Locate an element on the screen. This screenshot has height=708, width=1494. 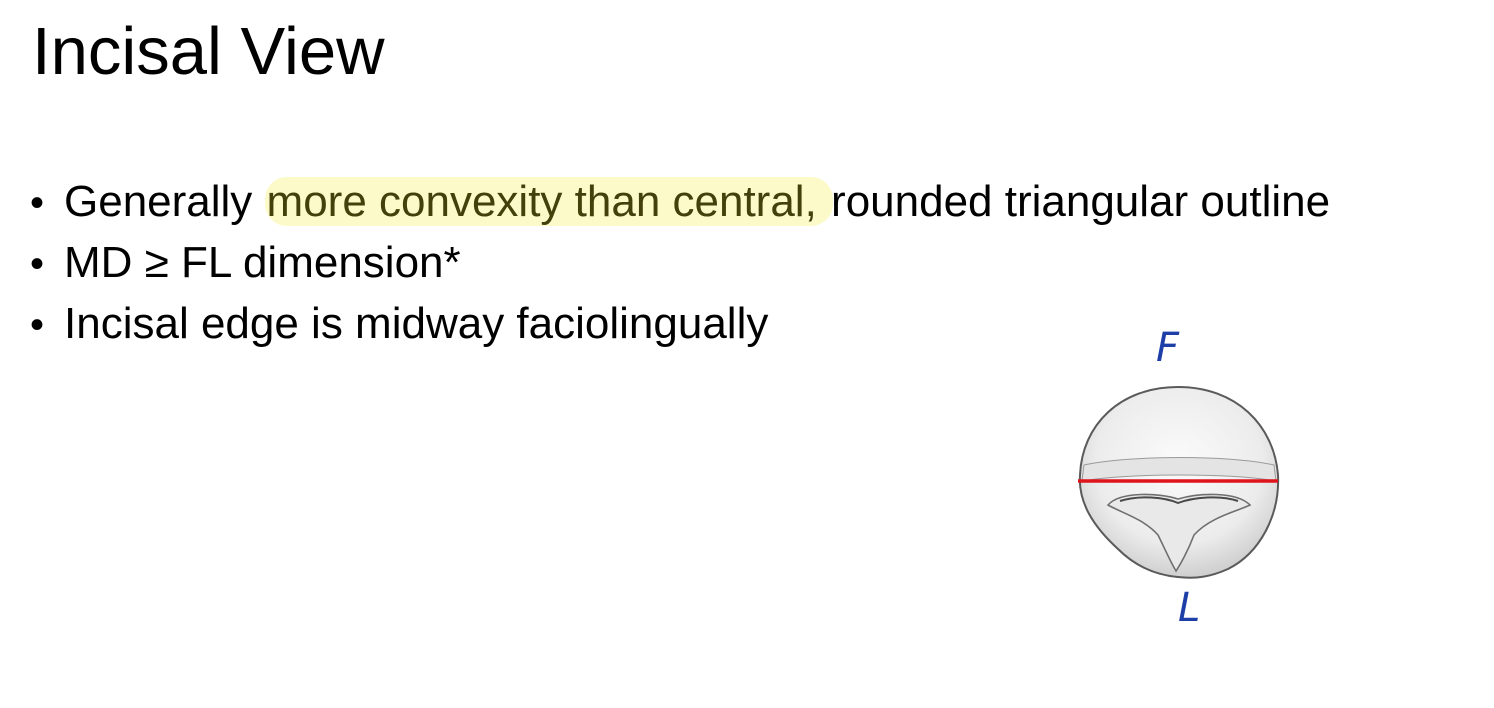
slide-title: Incisal View is located at coordinates (208, 51).